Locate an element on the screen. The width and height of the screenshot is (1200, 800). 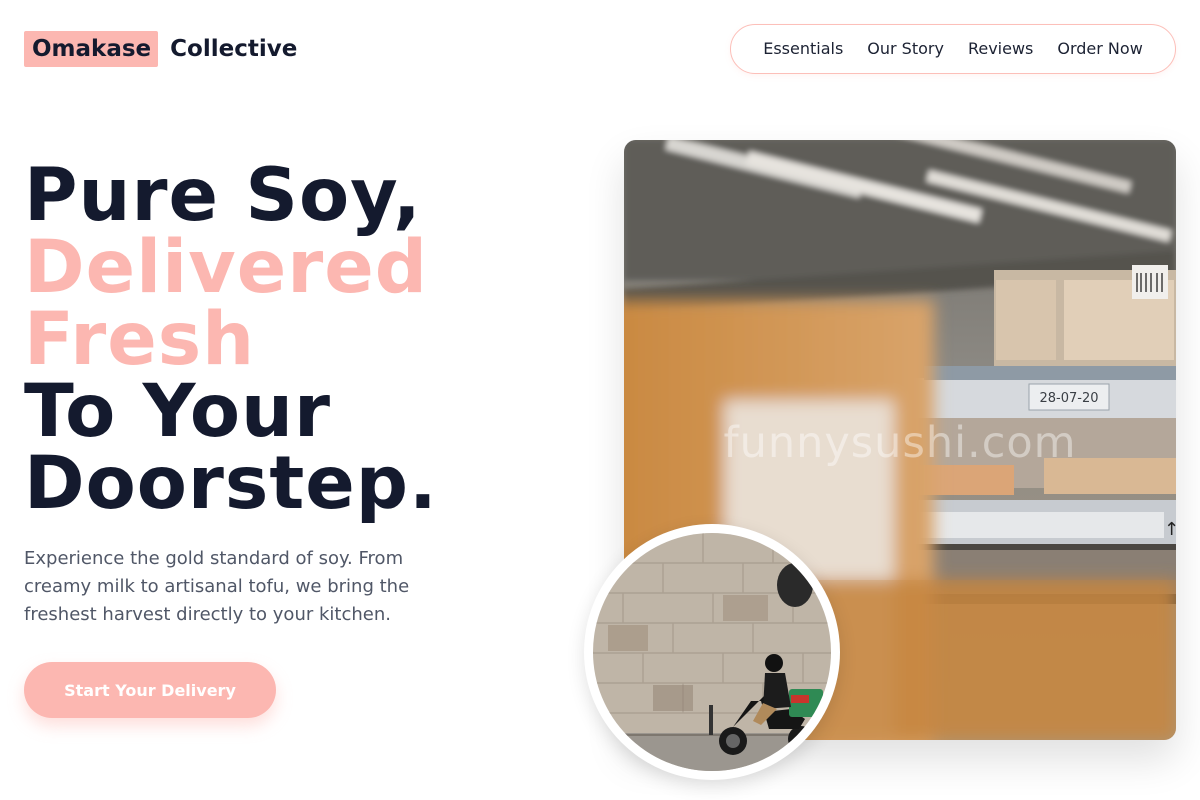
hero-line-2: Delivered is located at coordinates (226, 267).